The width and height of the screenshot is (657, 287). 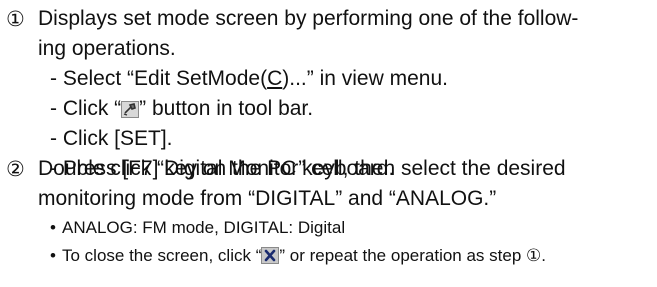 What do you see at coordinates (15, 19) in the screenshot?
I see `step-1-number: ①` at bounding box center [15, 19].